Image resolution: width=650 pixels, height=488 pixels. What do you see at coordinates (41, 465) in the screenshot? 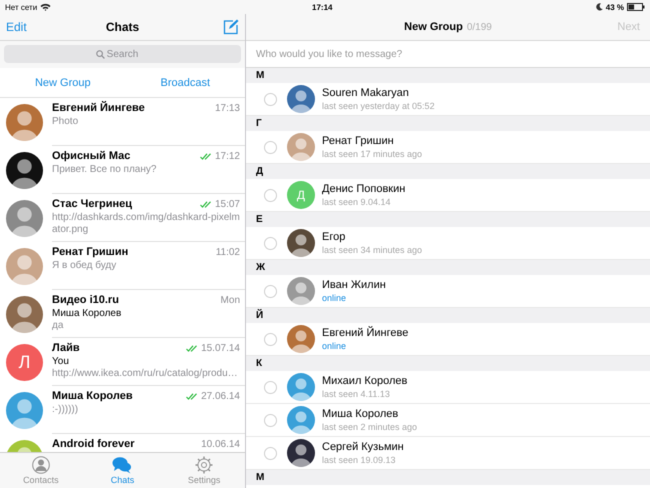
I see `person-icon` at bounding box center [41, 465].